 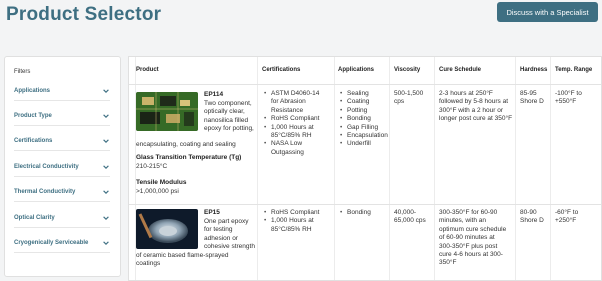 What do you see at coordinates (356, 70) in the screenshot?
I see `header-applications: Applications` at bounding box center [356, 70].